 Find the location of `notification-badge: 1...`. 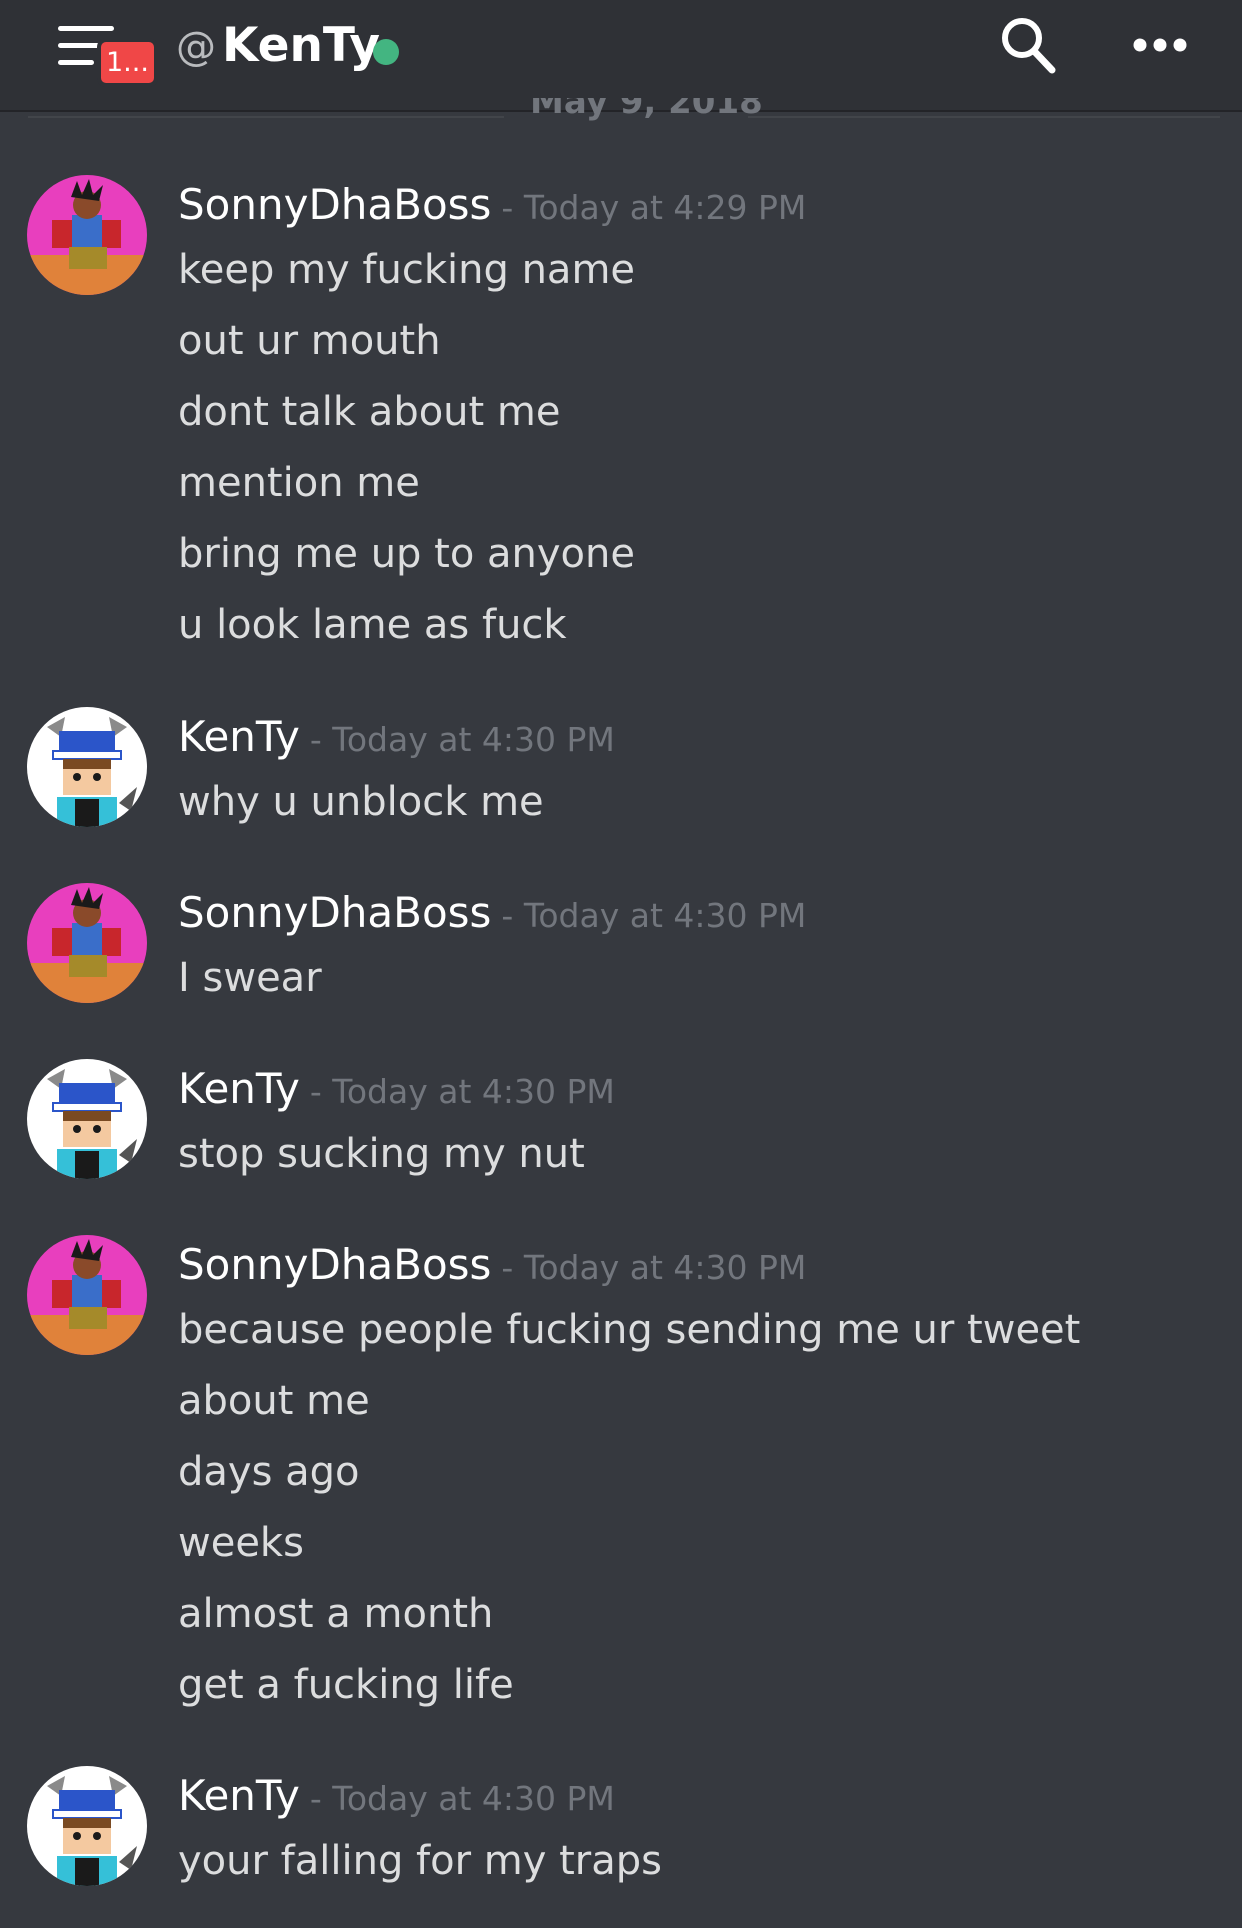

notification-badge: 1... is located at coordinates (127, 62).